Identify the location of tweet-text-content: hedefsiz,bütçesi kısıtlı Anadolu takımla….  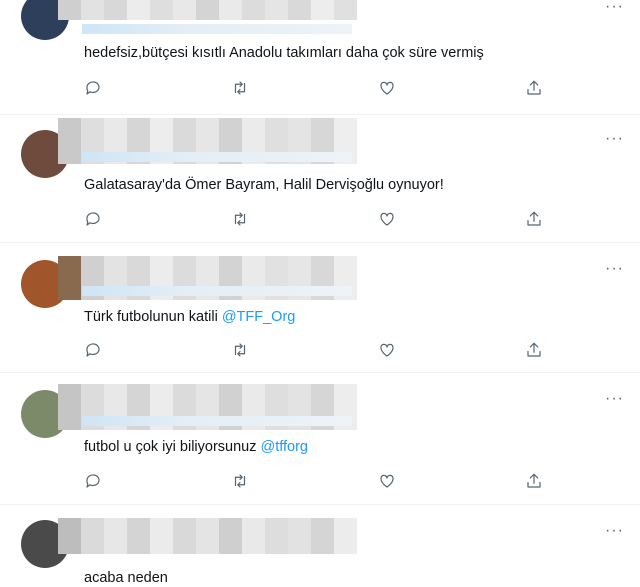
(284, 53).